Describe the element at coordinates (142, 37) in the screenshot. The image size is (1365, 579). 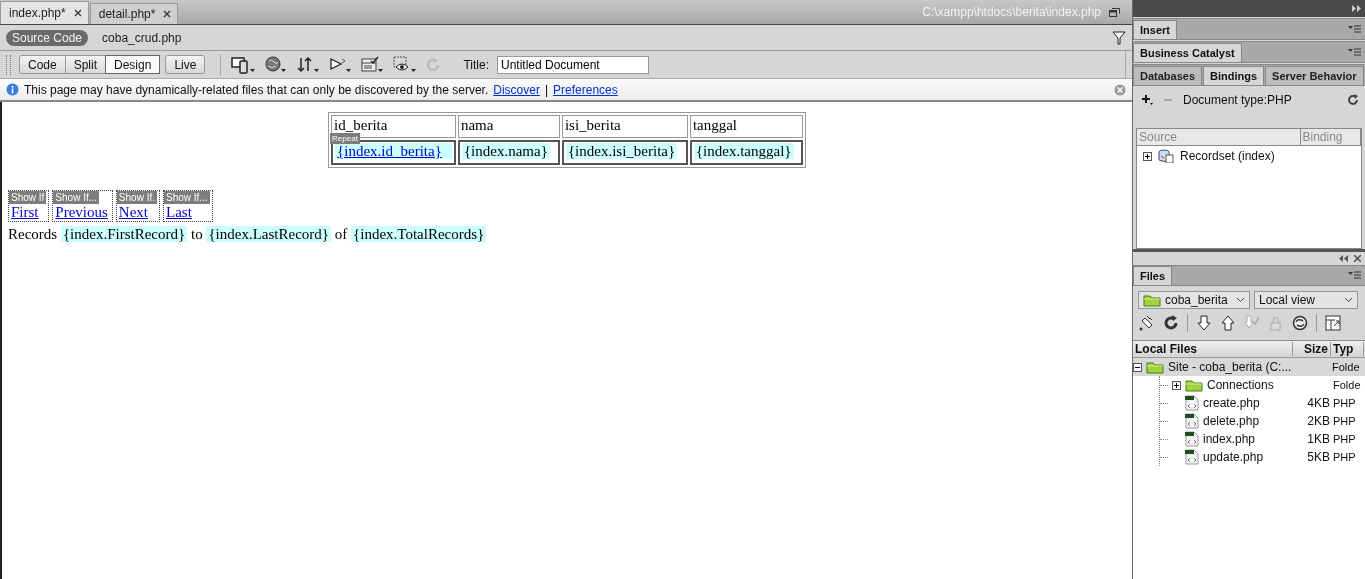
I see `related-file-button: coba_crud.php` at that location.